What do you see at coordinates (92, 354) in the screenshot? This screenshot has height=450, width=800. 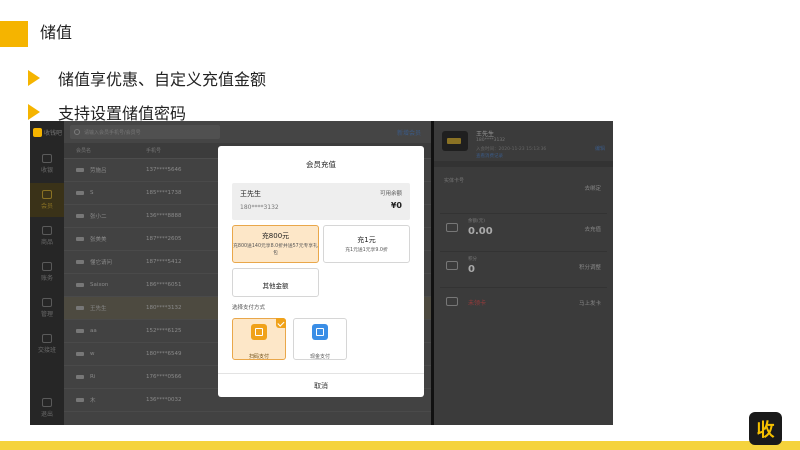 I see `member-name: w` at bounding box center [92, 354].